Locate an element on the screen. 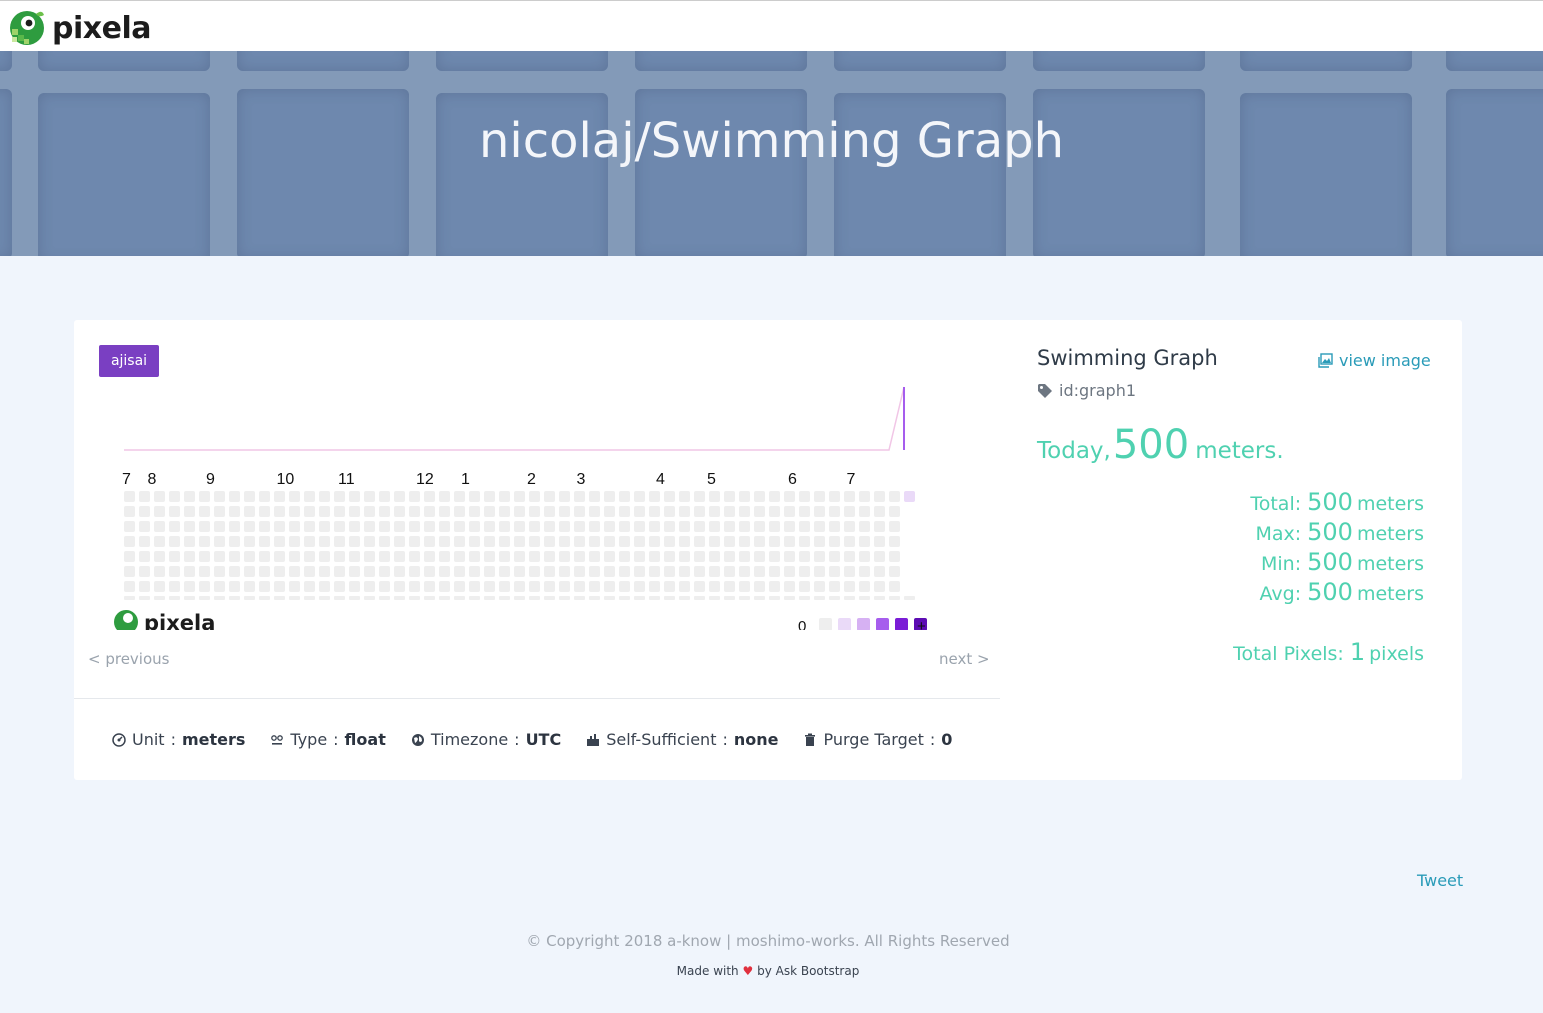 This screenshot has width=1543, height=1013. pixel-graph: 7 8 9 10 11 12 1 2 3 4 5 6 7pixela 0 + is located at coordinates (520, 508).